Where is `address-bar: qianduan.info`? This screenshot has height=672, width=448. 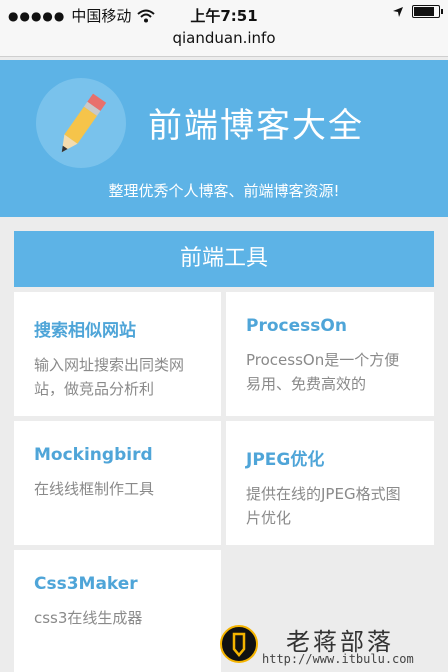 address-bar: qianduan.info is located at coordinates (224, 42).